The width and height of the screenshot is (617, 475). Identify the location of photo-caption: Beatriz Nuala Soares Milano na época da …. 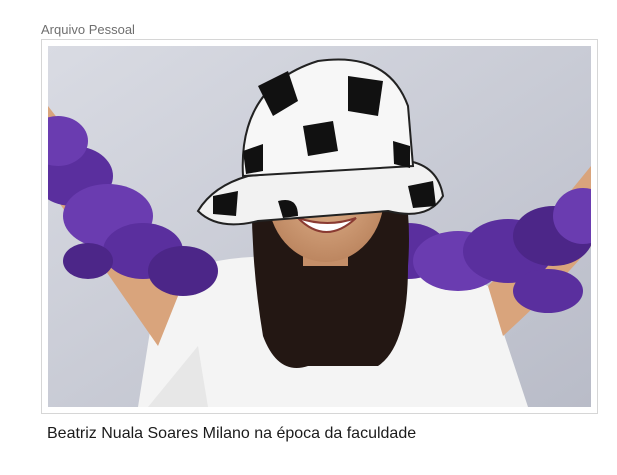
(232, 433).